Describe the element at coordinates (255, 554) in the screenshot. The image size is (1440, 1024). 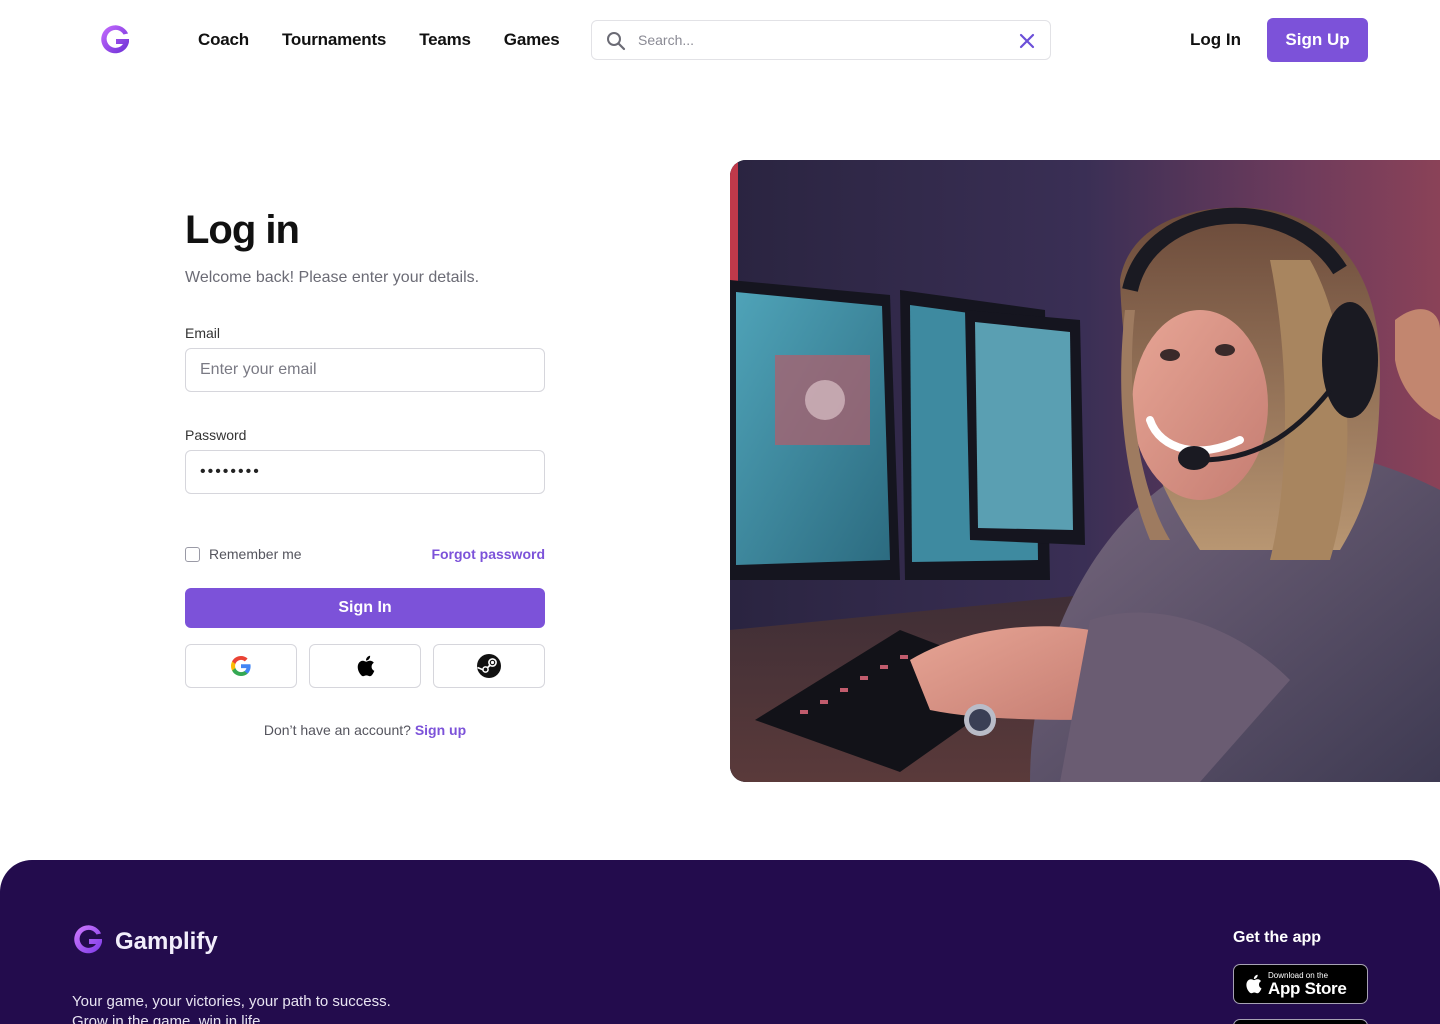
I see `remember-label: Remember me` at that location.